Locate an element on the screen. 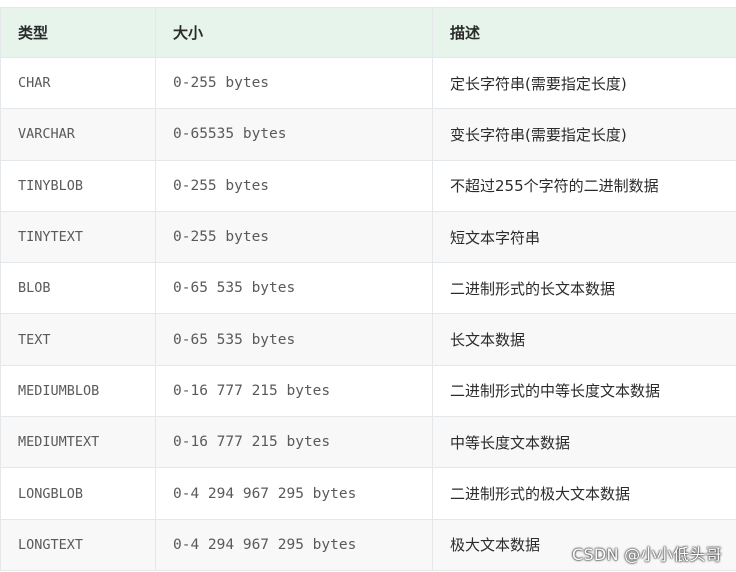 The width and height of the screenshot is (736, 572). table-row: VARCHAR 0-65535 bytes 变长字符串(需要指定长度) is located at coordinates (368, 134).